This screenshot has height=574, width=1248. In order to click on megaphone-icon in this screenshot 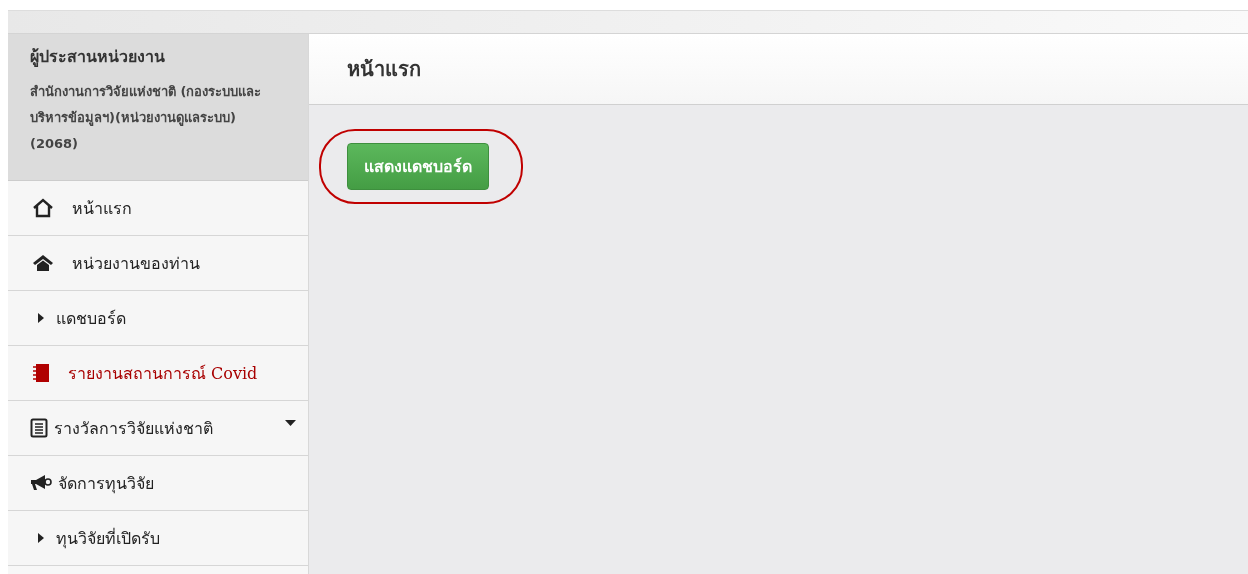, I will do `click(41, 483)`.